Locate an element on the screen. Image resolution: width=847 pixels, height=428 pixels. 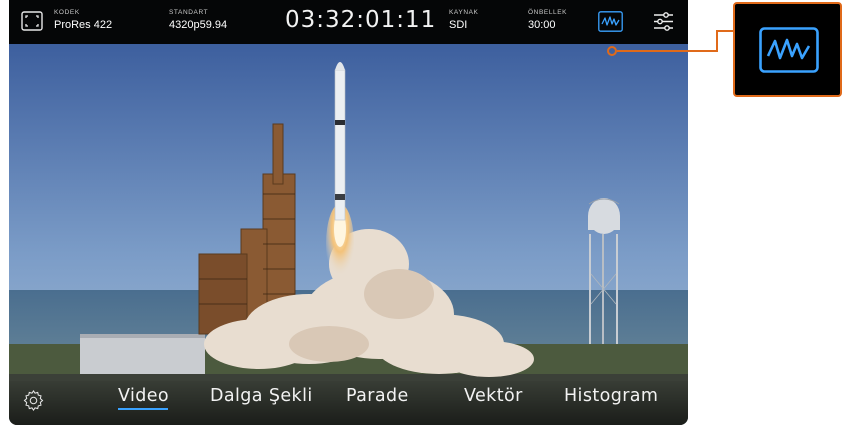
tab-vektor: Vektör is located at coordinates (493, 396).